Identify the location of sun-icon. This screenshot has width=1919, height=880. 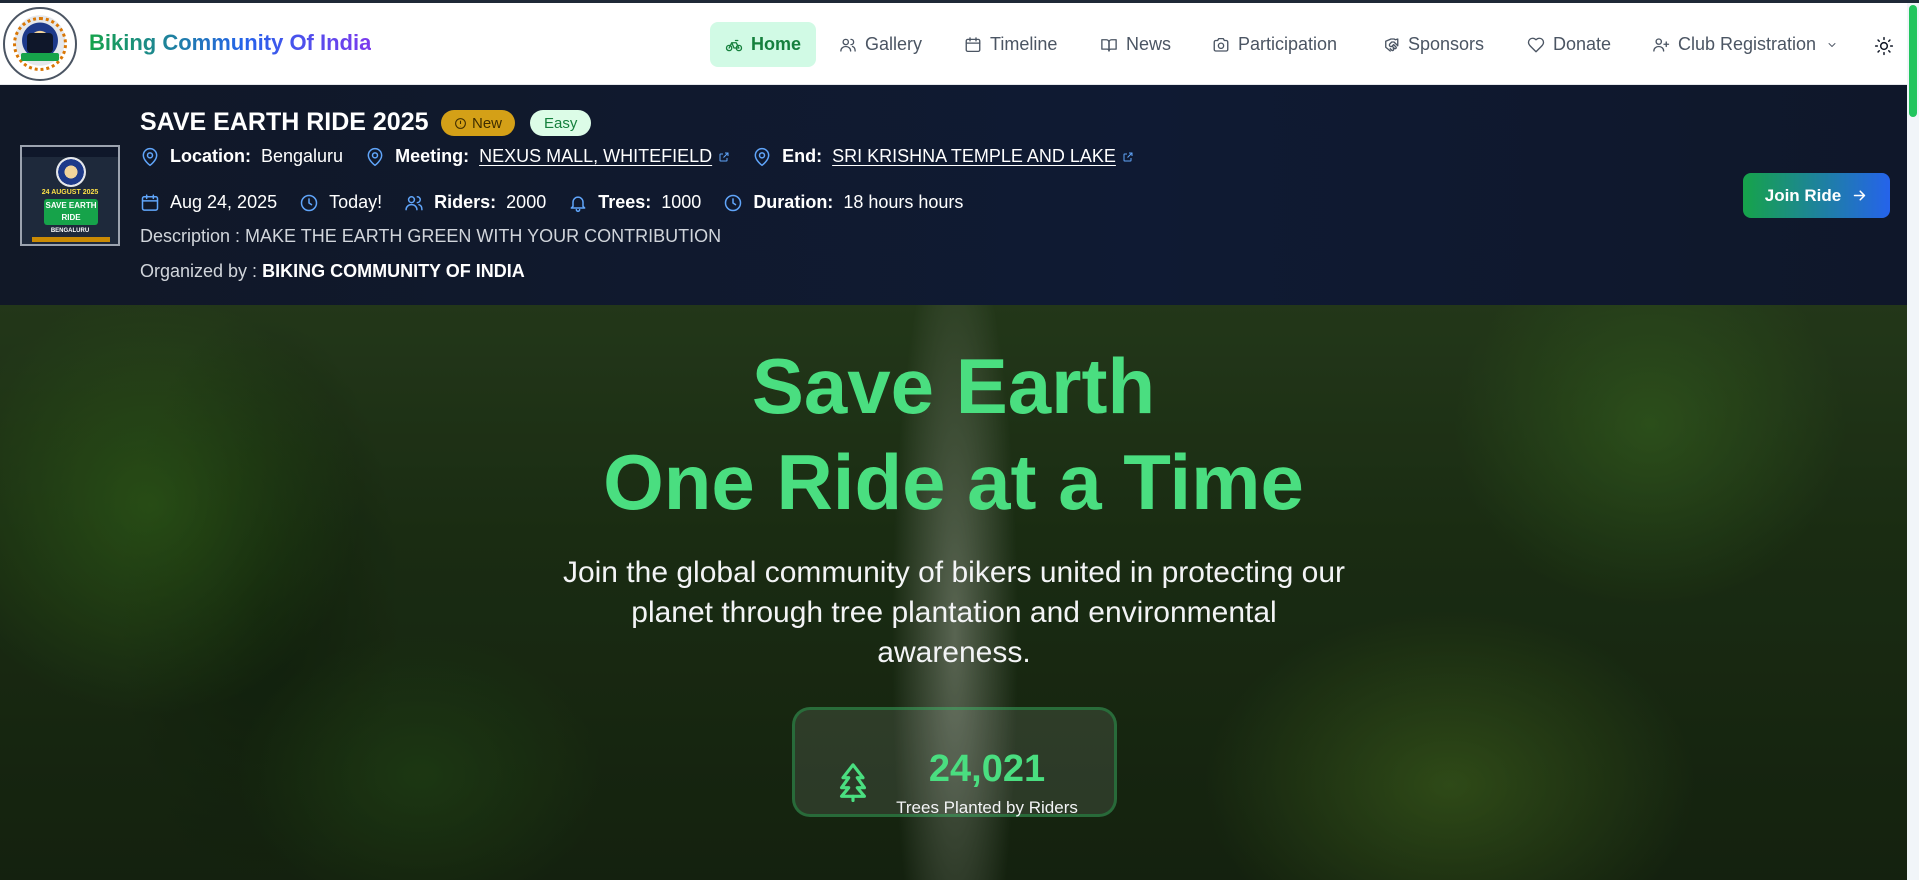
(1884, 46).